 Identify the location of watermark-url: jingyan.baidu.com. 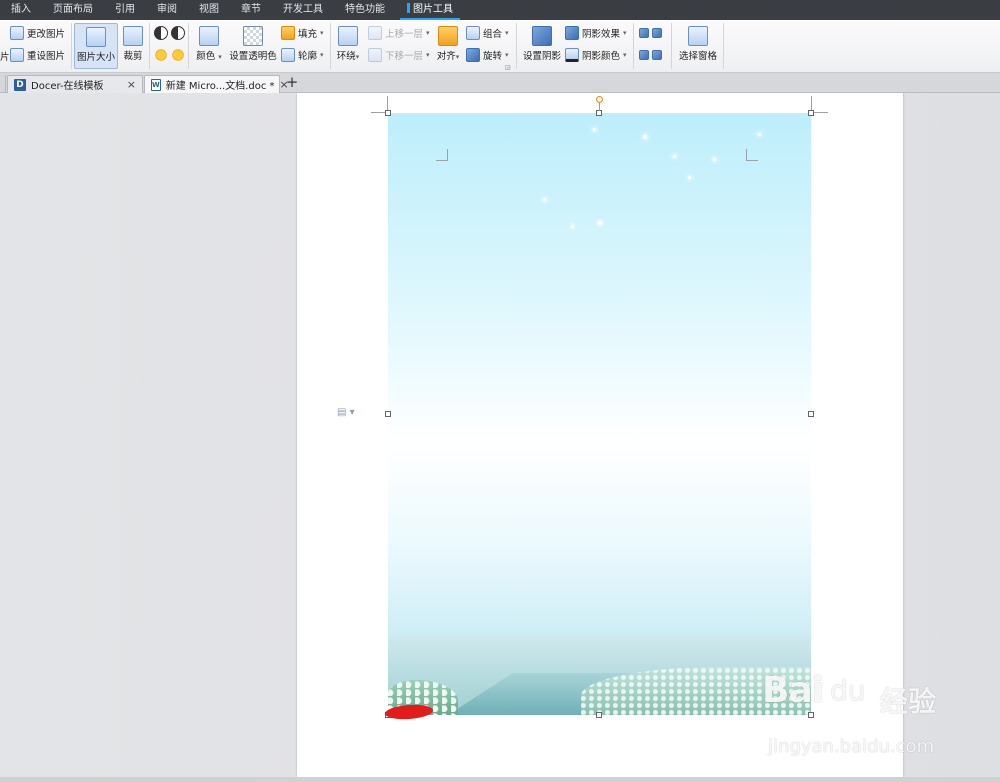
(851, 746).